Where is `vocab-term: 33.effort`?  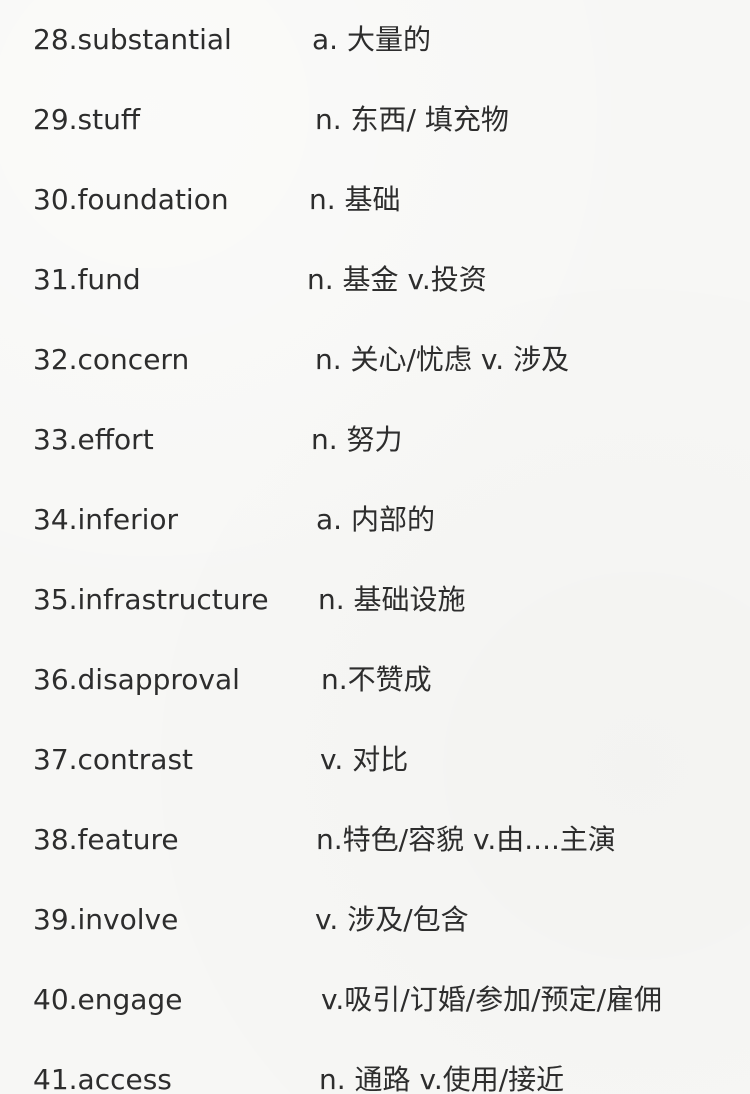
vocab-term: 33.effort is located at coordinates (93, 439).